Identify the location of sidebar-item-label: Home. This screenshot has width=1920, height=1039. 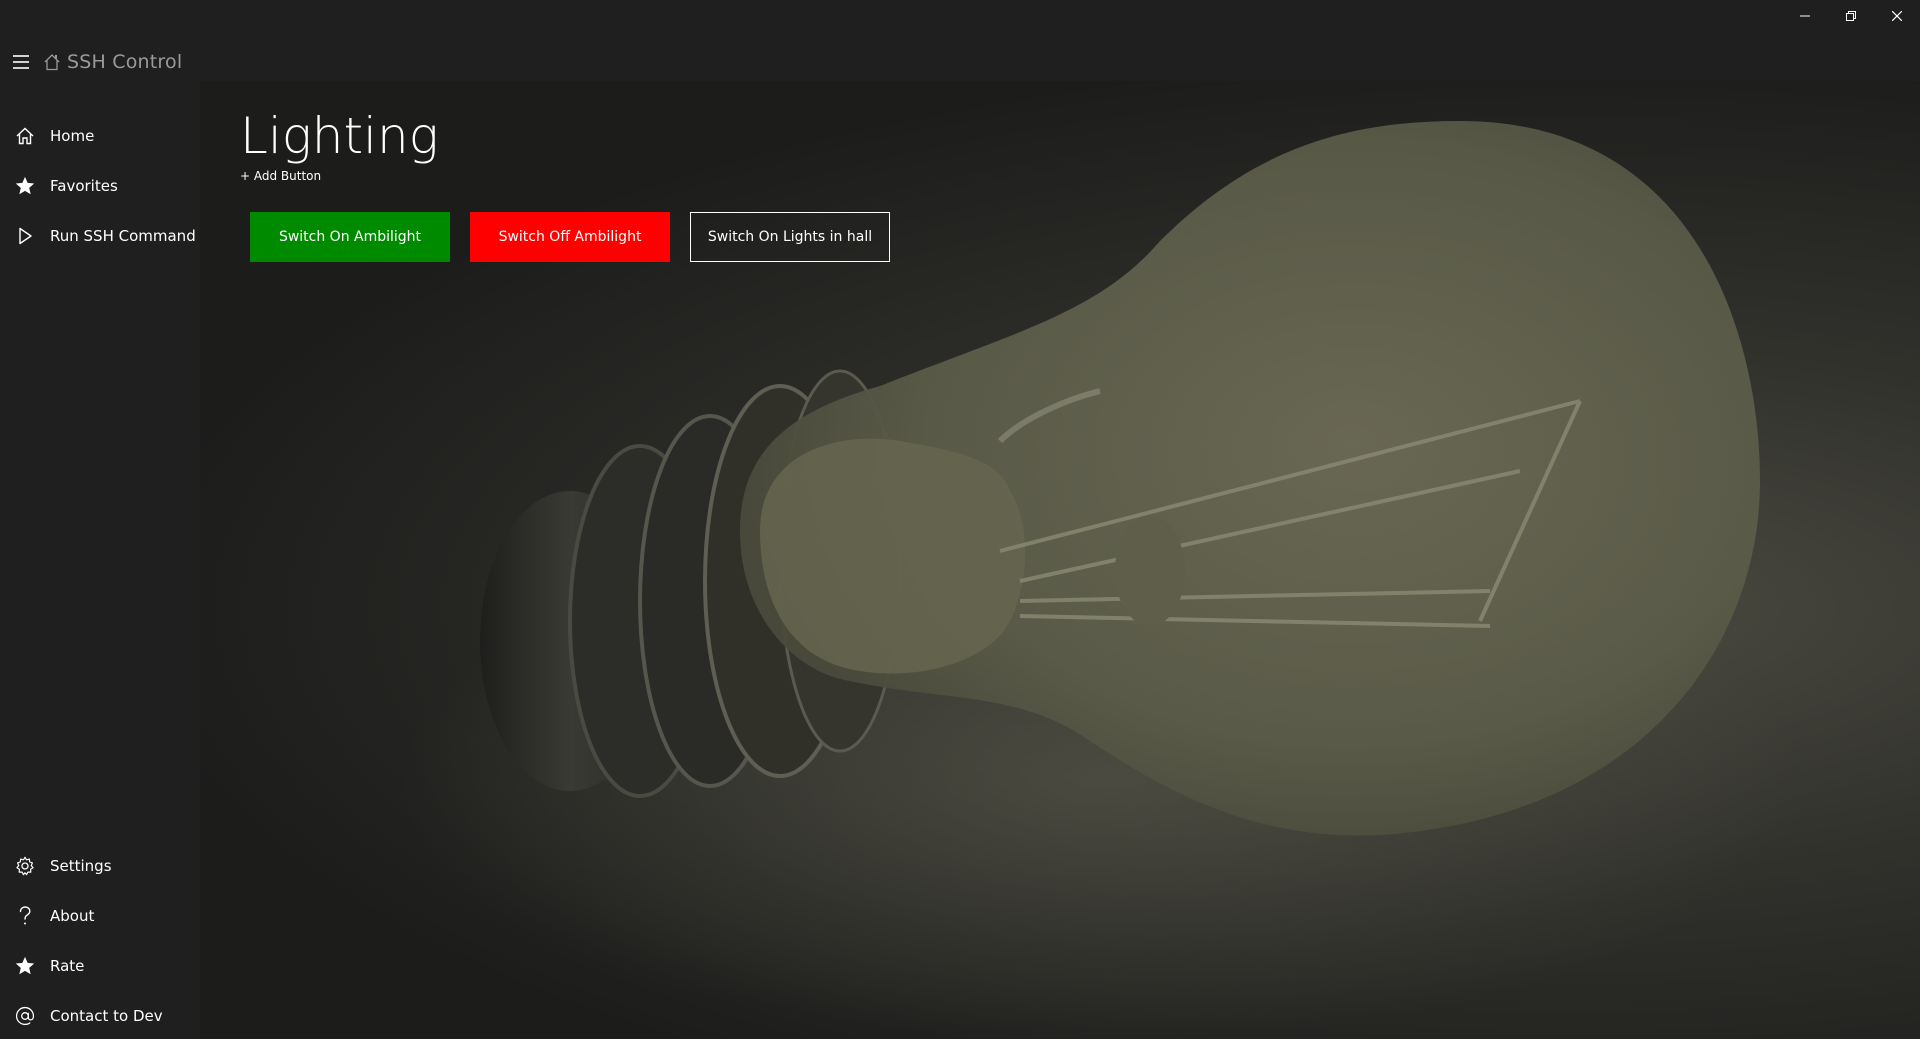
(72, 136).